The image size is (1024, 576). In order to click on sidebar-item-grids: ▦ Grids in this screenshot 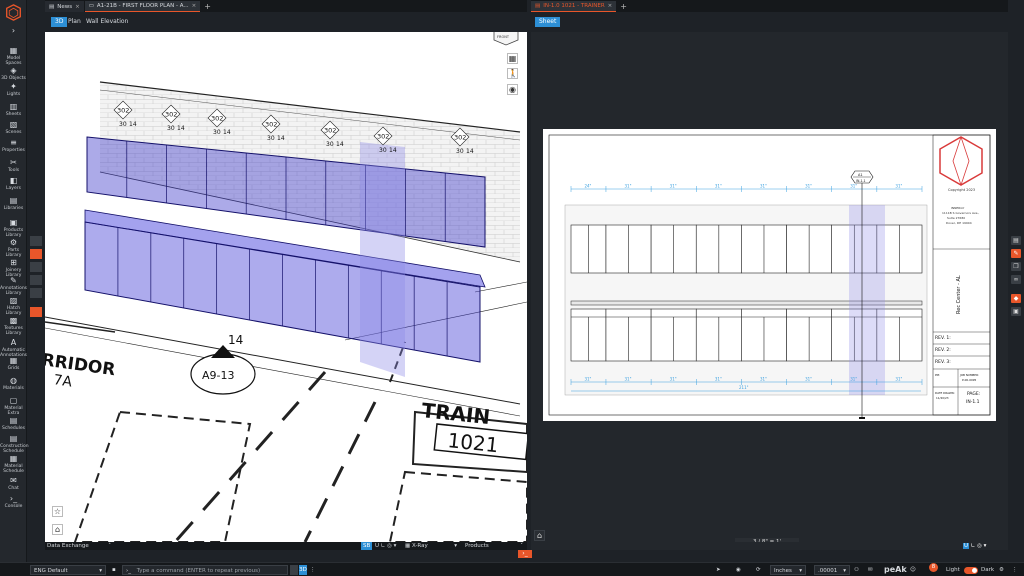, I will do `click(13, 363)`.